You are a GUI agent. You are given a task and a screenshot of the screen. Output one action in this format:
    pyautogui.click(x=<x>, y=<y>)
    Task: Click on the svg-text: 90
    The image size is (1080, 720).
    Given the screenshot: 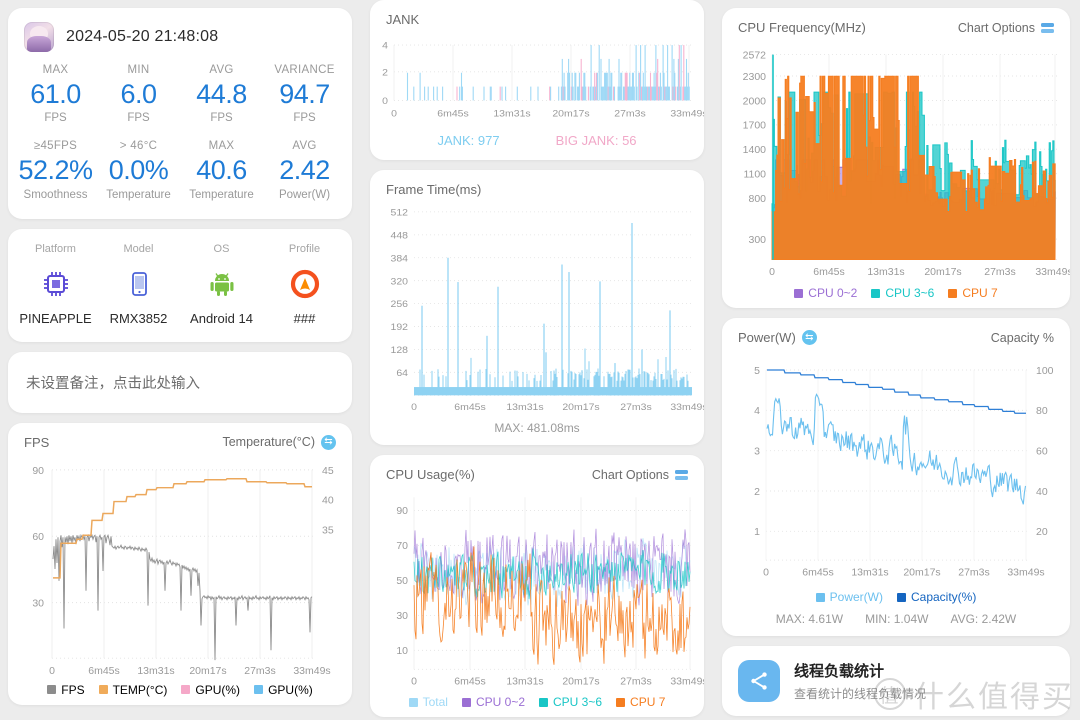 What is the action you would take?
    pyautogui.click(x=402, y=511)
    